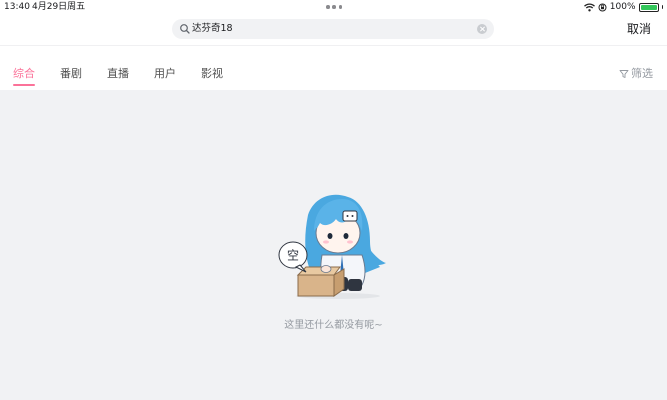 The image size is (667, 400). I want to click on battery-icon, so click(648, 7).